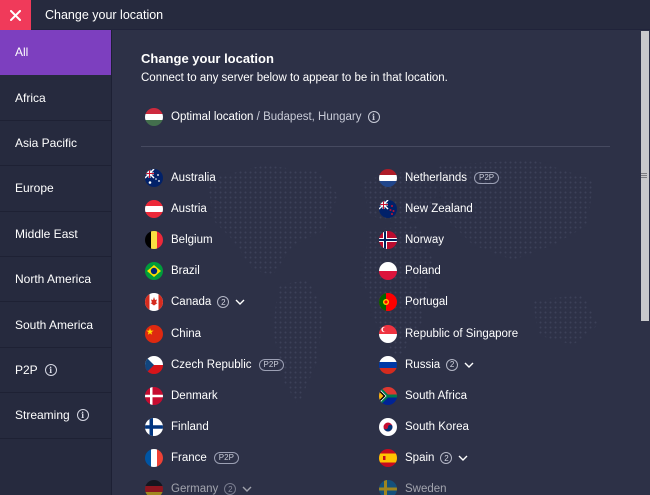 Image resolution: width=650 pixels, height=495 pixels. What do you see at coordinates (214, 458) in the screenshot?
I see `country-row-france: France P2P` at bounding box center [214, 458].